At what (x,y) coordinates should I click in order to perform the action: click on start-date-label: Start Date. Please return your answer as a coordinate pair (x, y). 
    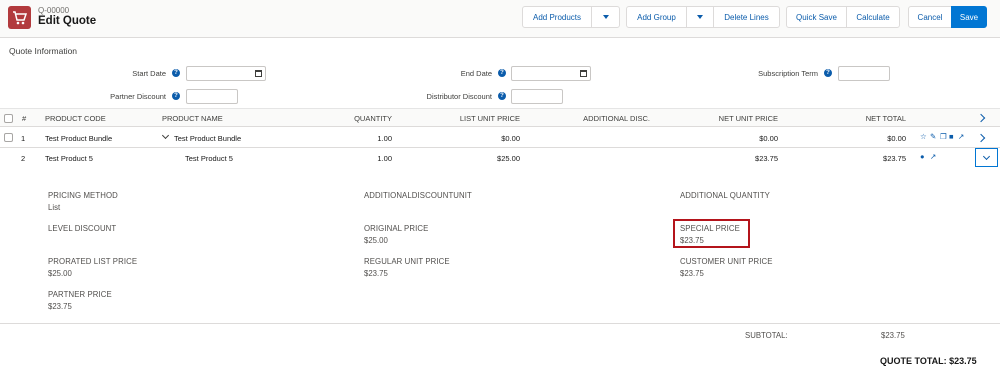
    Looking at the image, I should click on (149, 73).